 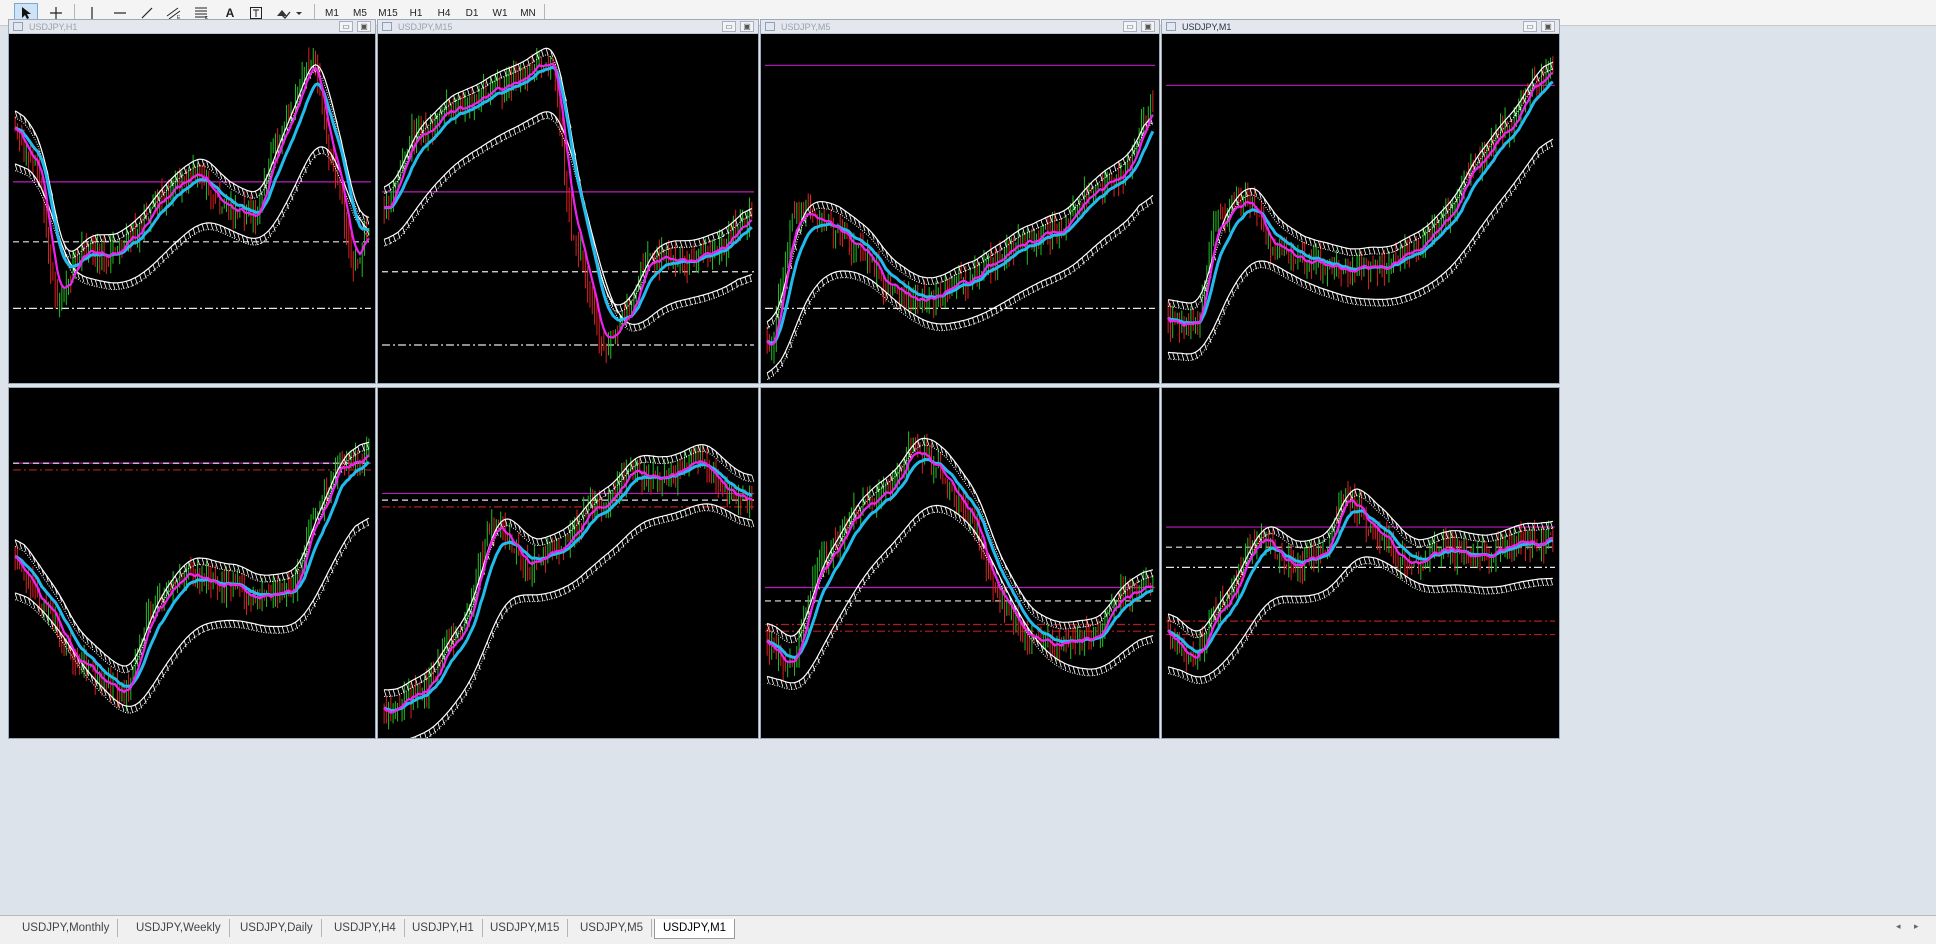 What do you see at coordinates (443, 928) in the screenshot?
I see `chart-tab: USDJPY,H1` at bounding box center [443, 928].